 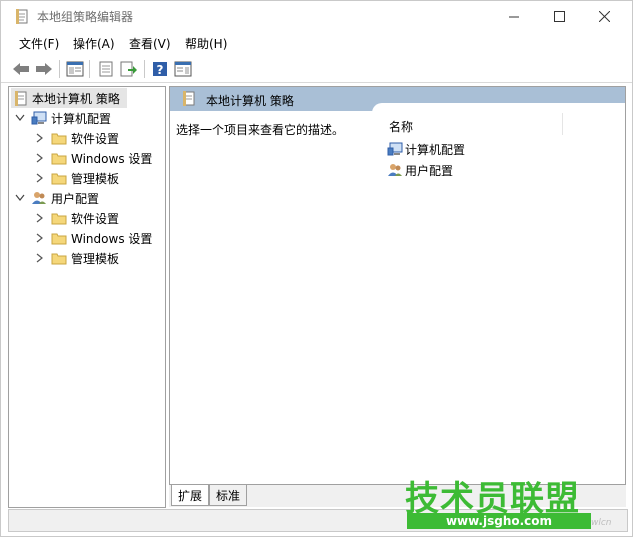 I want to click on description-text: 选择一个项目来查看它的描述。, so click(x=260, y=130).